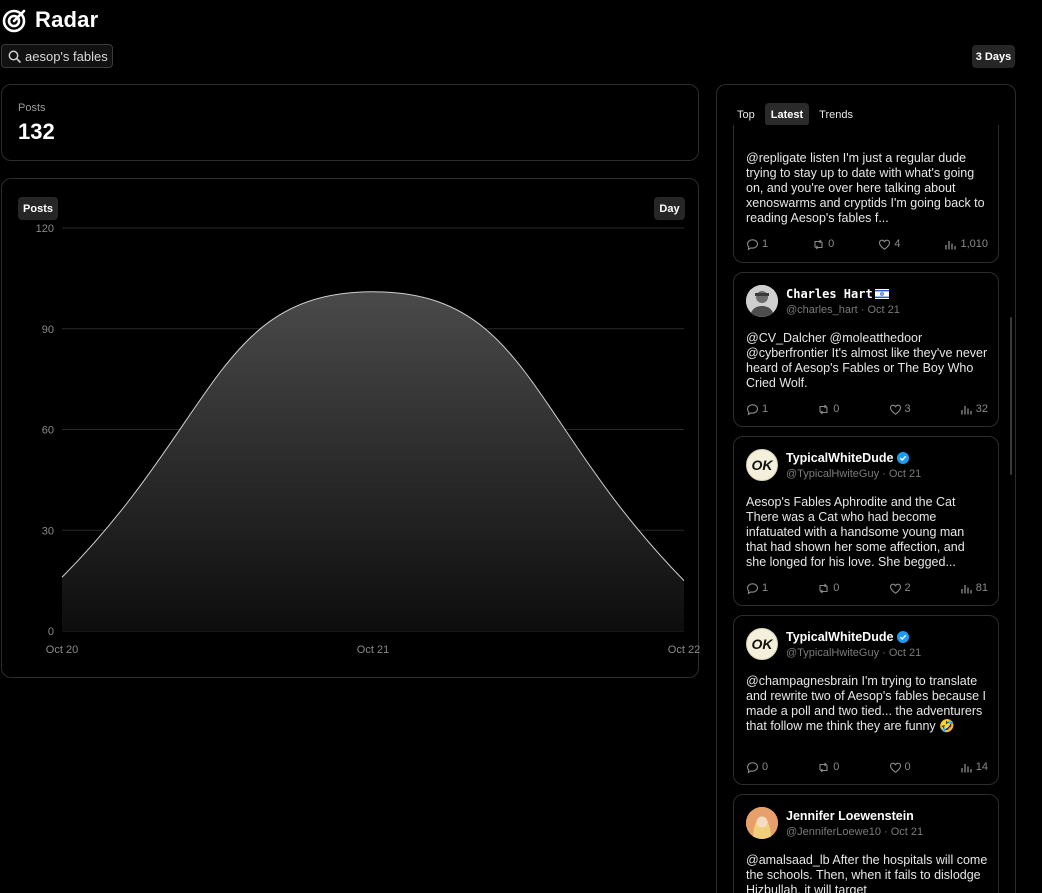  I want to click on search-input, so click(67, 56).